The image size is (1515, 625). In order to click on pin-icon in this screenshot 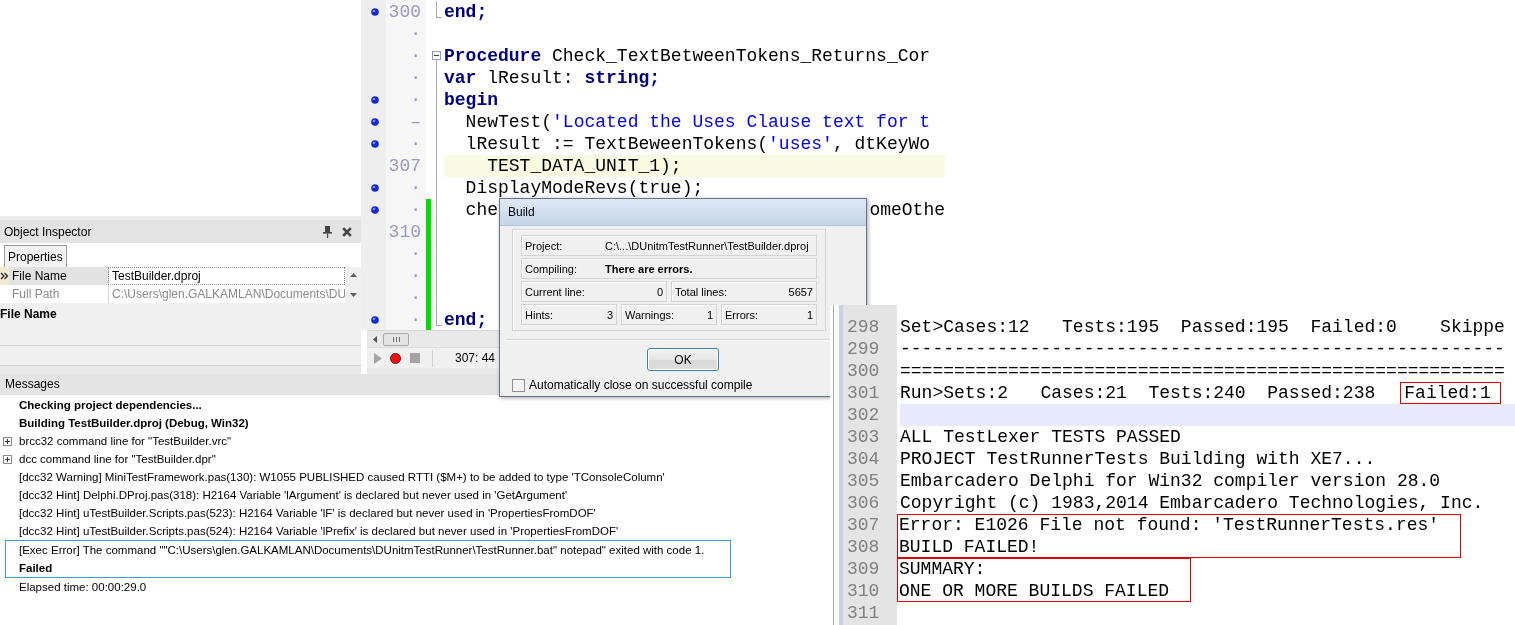, I will do `click(327, 231)`.